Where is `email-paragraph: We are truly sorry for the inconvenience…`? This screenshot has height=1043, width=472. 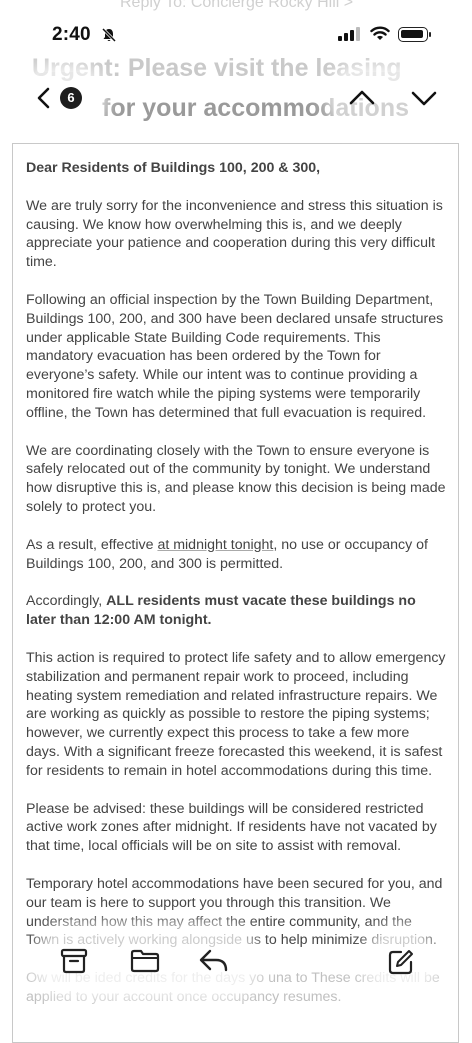 email-paragraph: We are truly sorry for the inconvenience… is located at coordinates (234, 234).